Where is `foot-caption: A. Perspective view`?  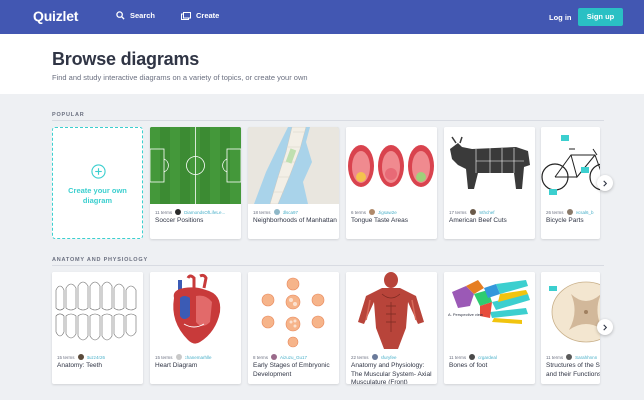
foot-caption: A. Perspective view is located at coordinates (465, 314).